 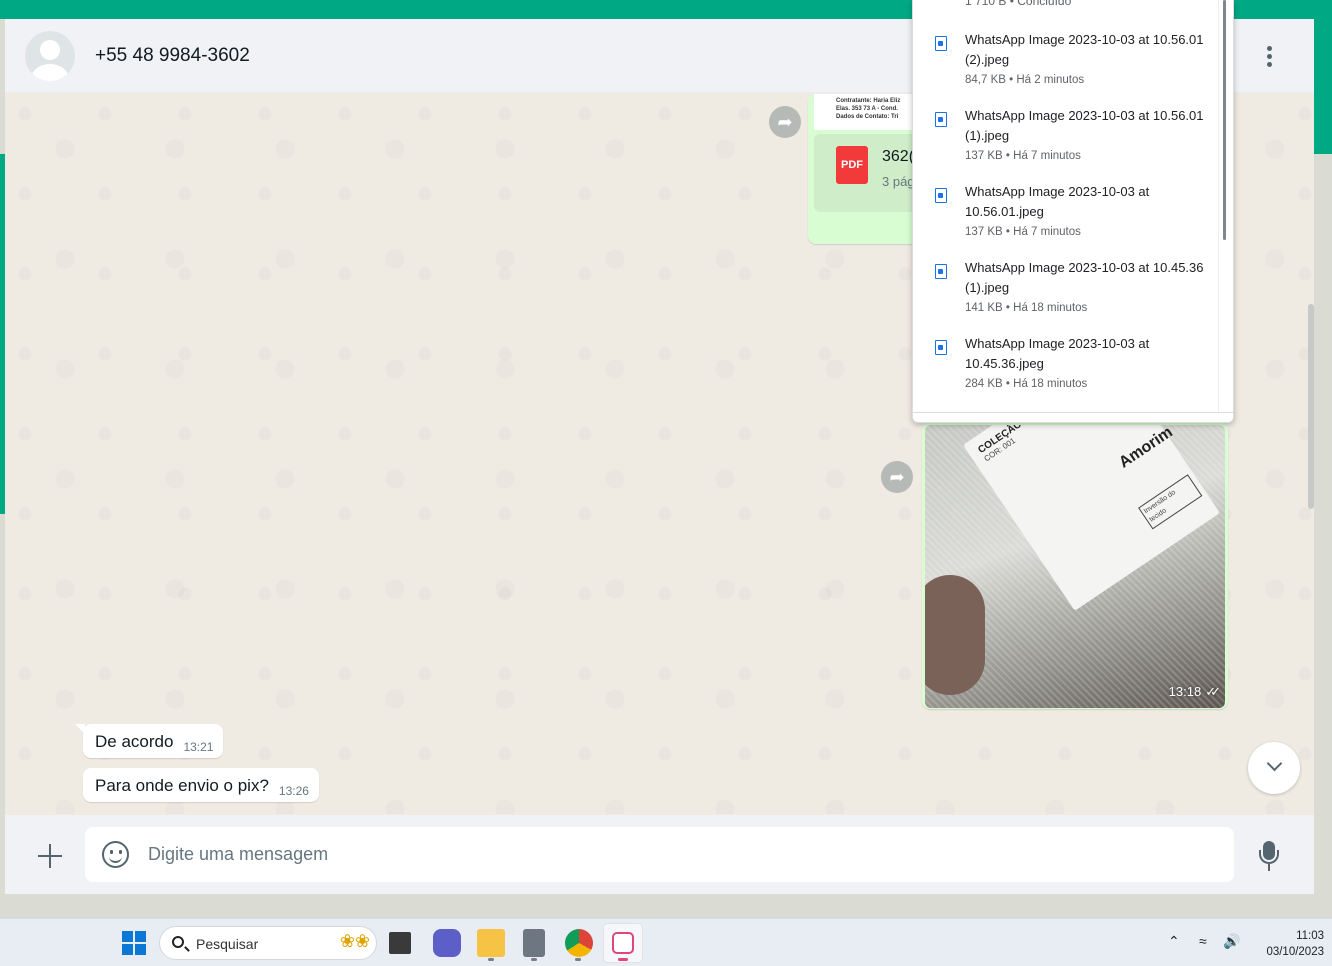 What do you see at coordinates (293, 791) in the screenshot?
I see `message-time: 13:26` at bounding box center [293, 791].